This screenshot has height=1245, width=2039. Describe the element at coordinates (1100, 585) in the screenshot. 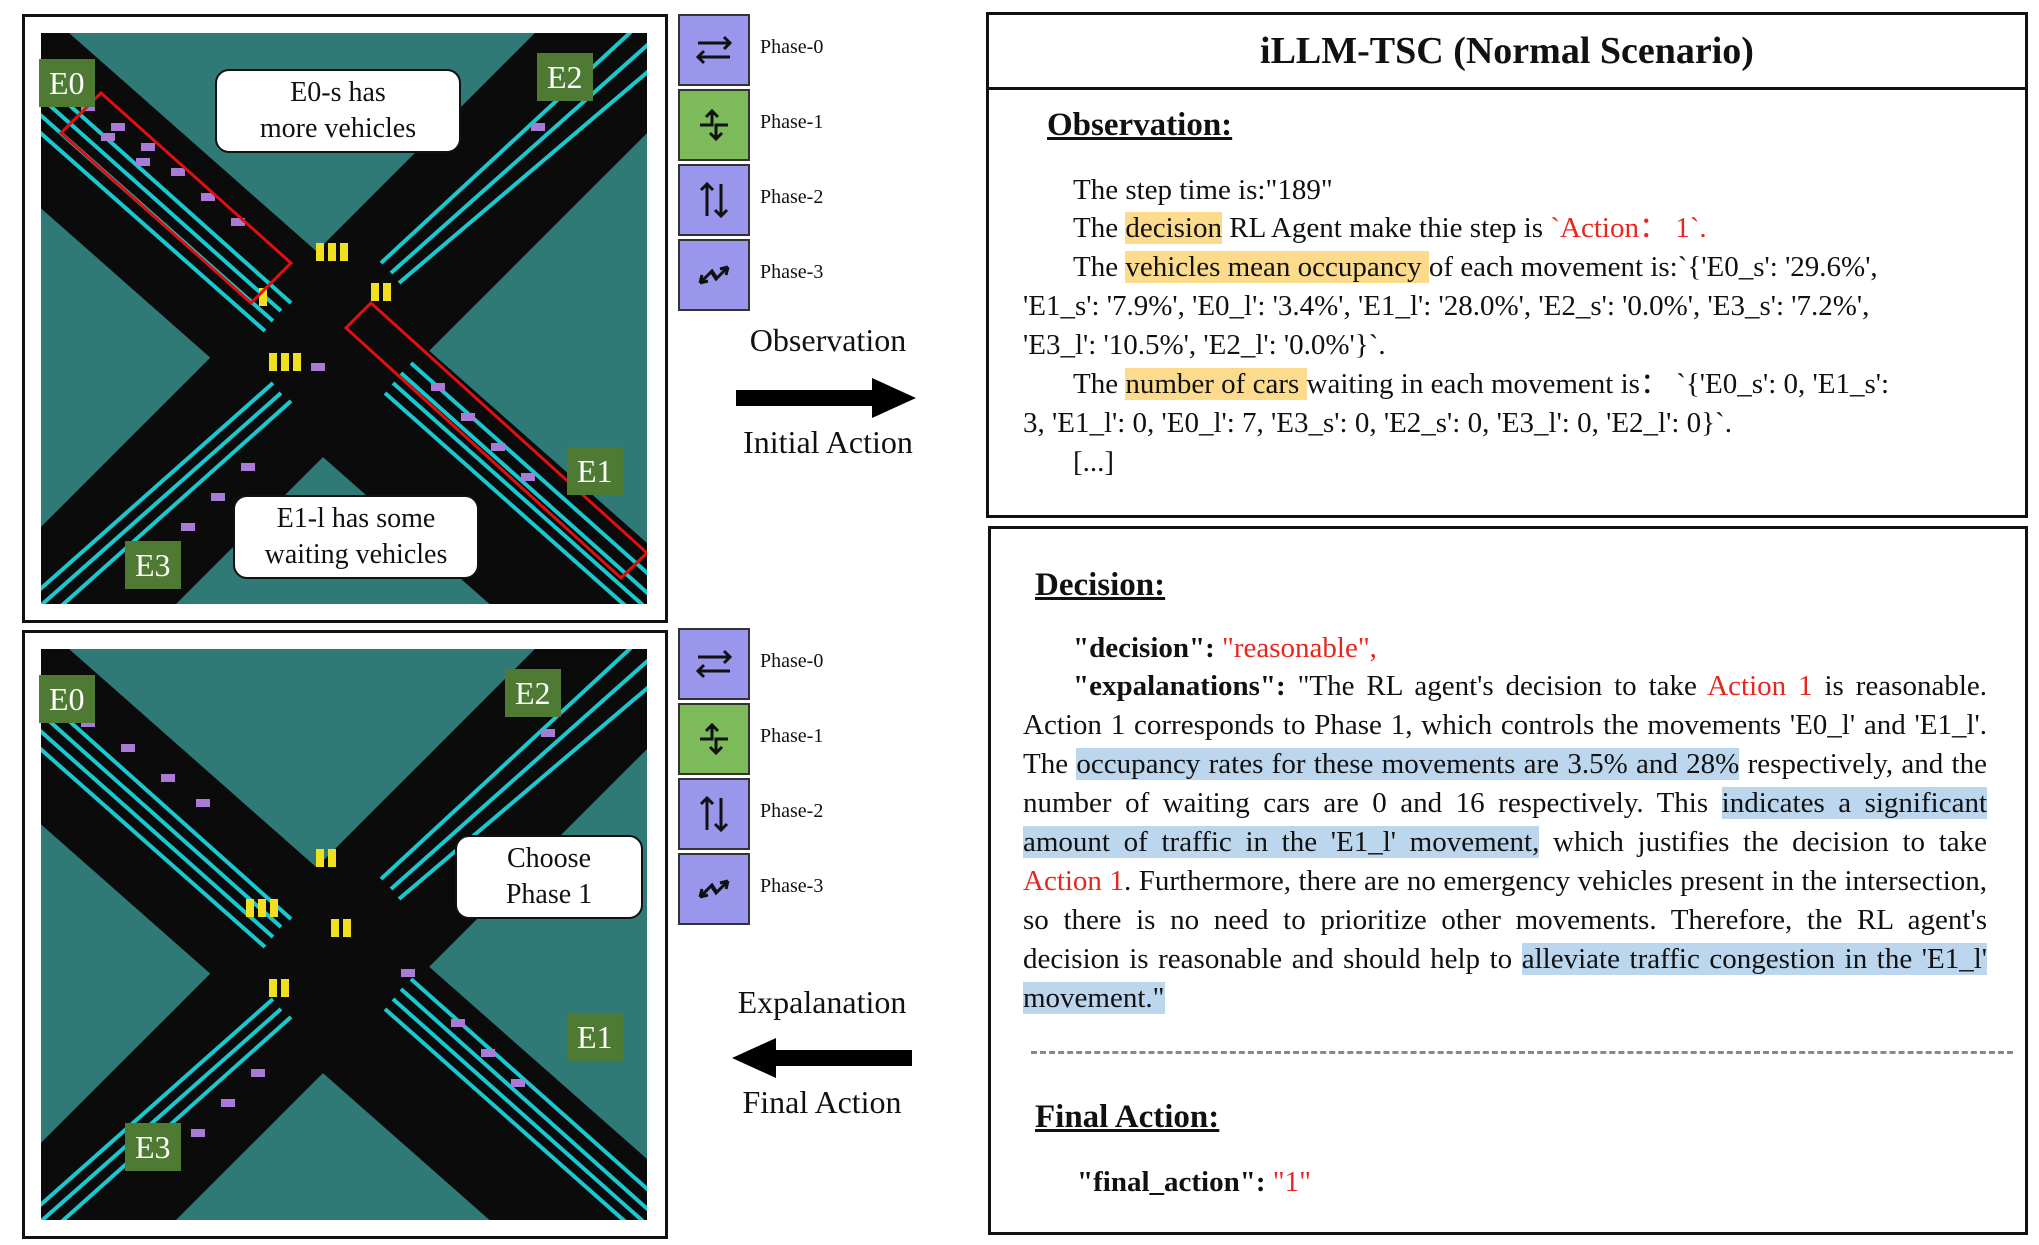

I see `decision-heading: Decision:` at that location.